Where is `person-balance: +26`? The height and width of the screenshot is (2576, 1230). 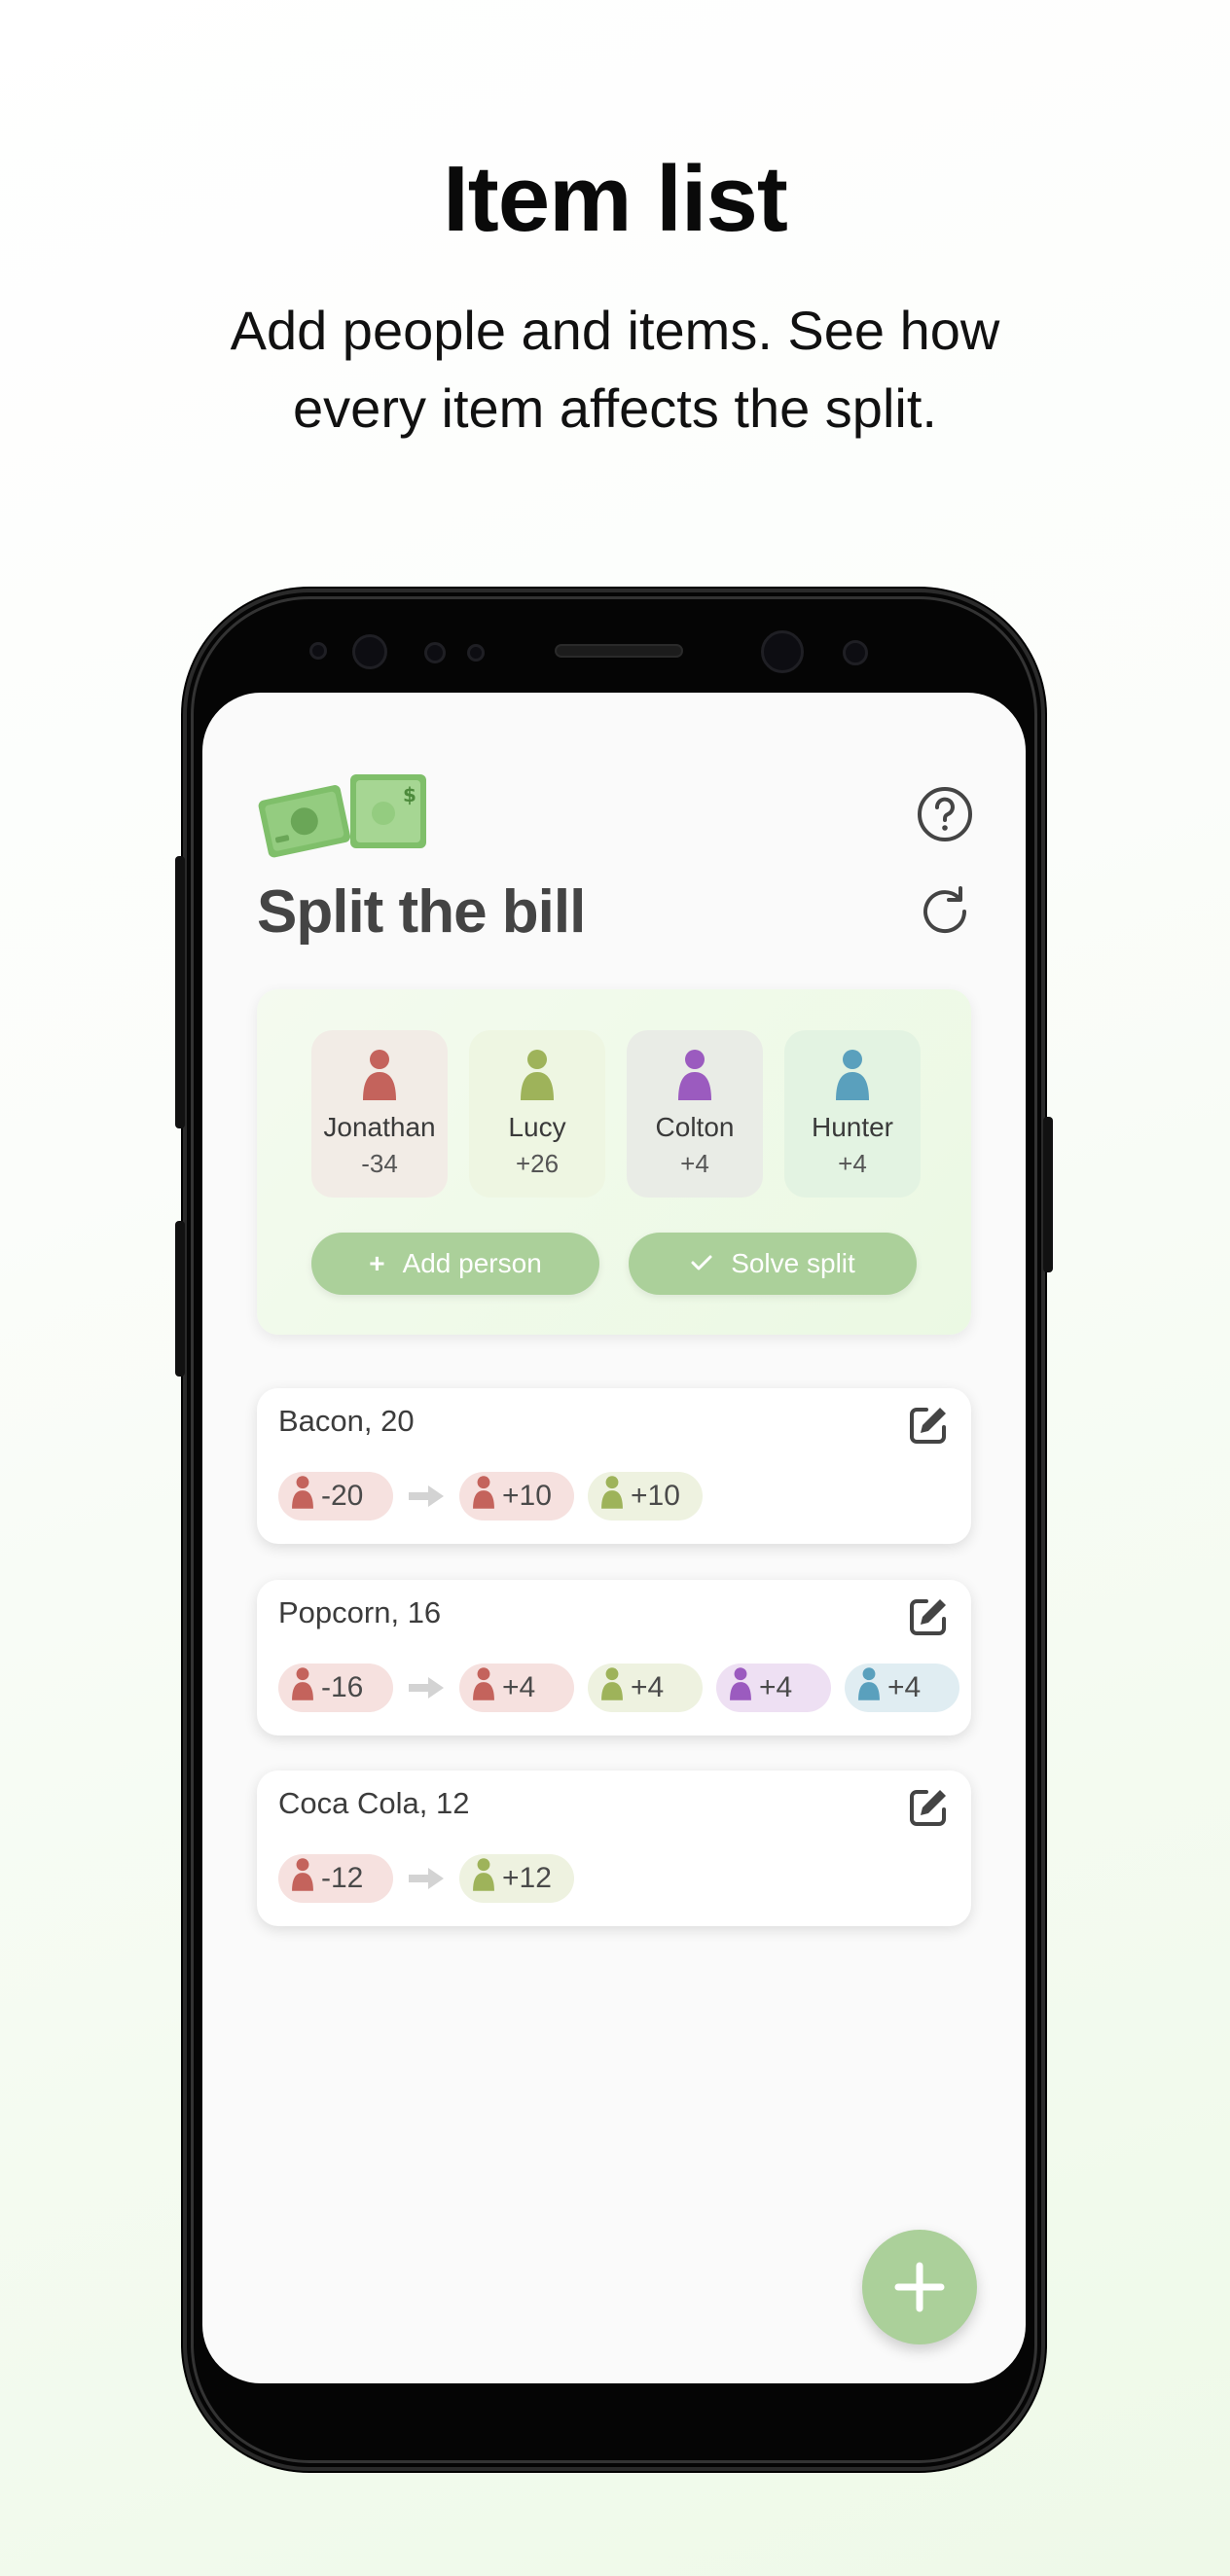 person-balance: +26 is located at coordinates (537, 1163).